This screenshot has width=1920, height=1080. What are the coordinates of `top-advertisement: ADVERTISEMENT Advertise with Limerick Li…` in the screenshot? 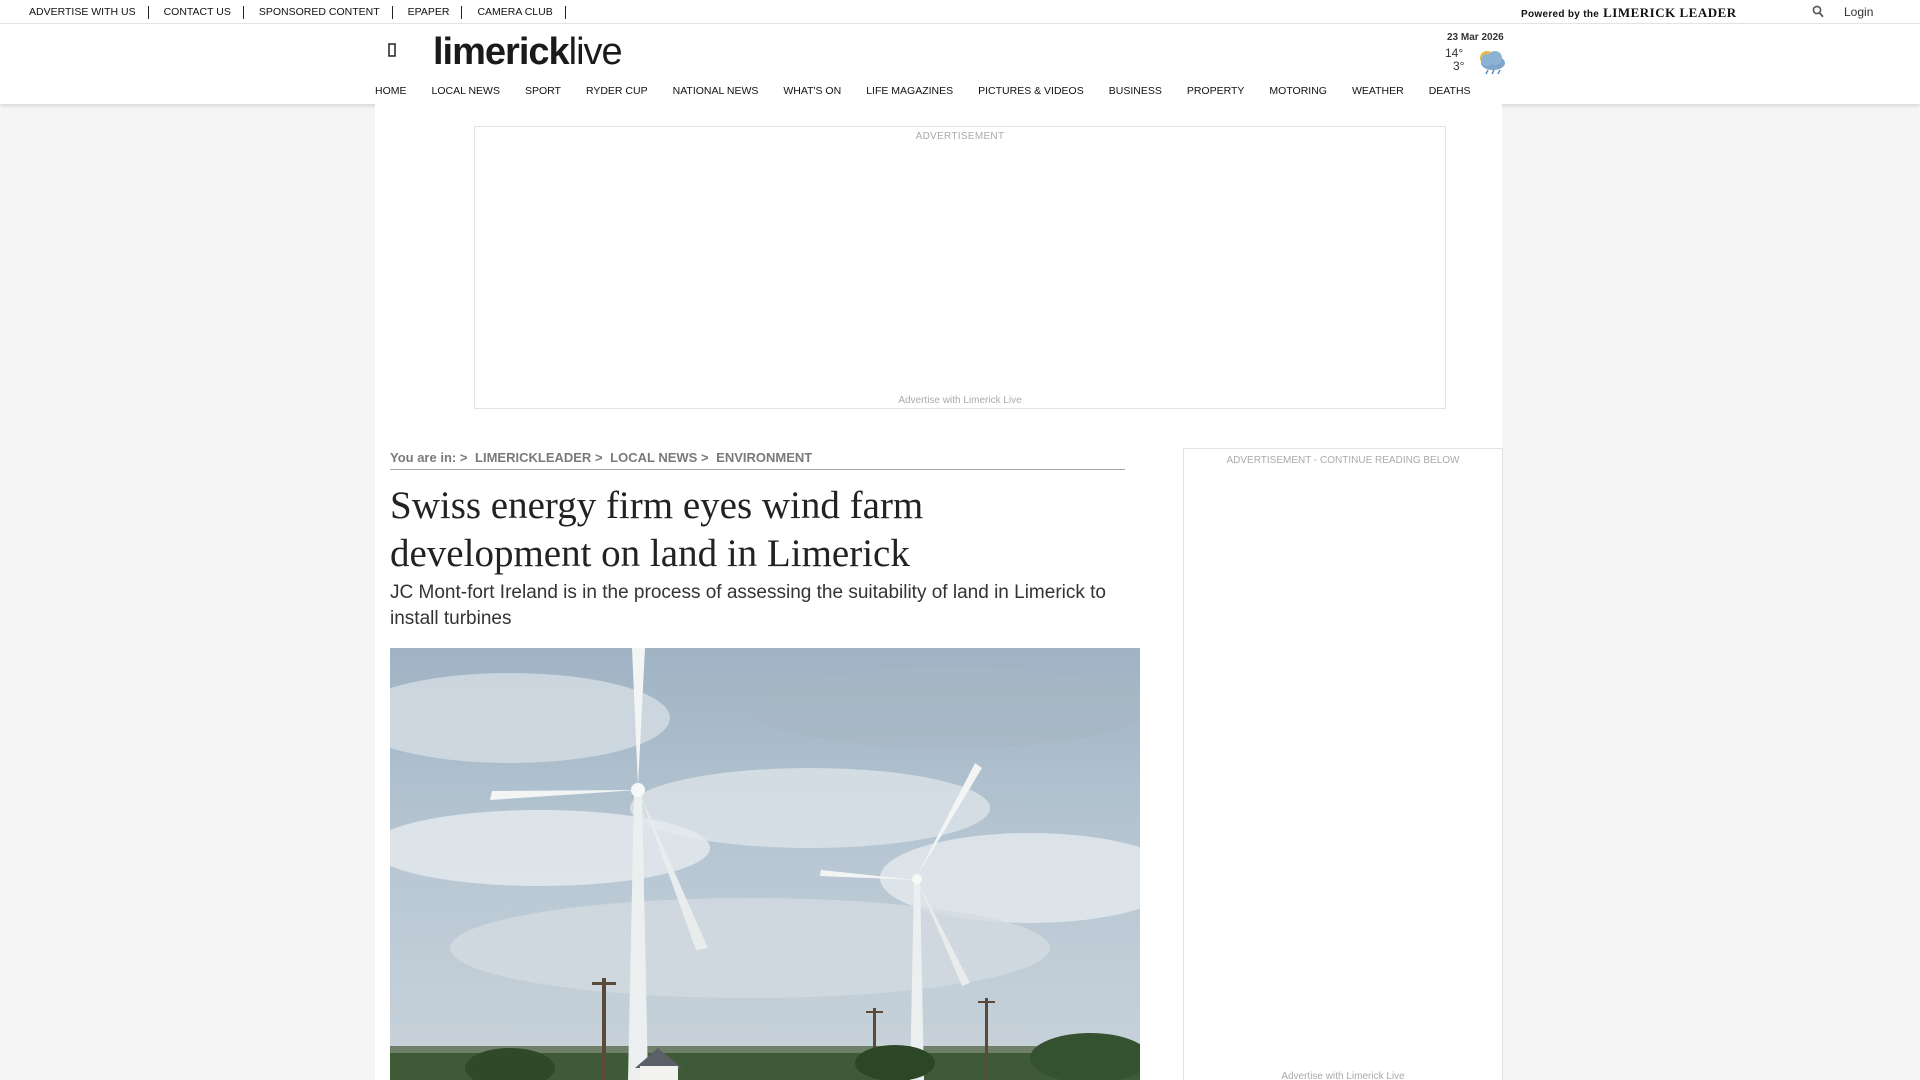 It's located at (960, 267).